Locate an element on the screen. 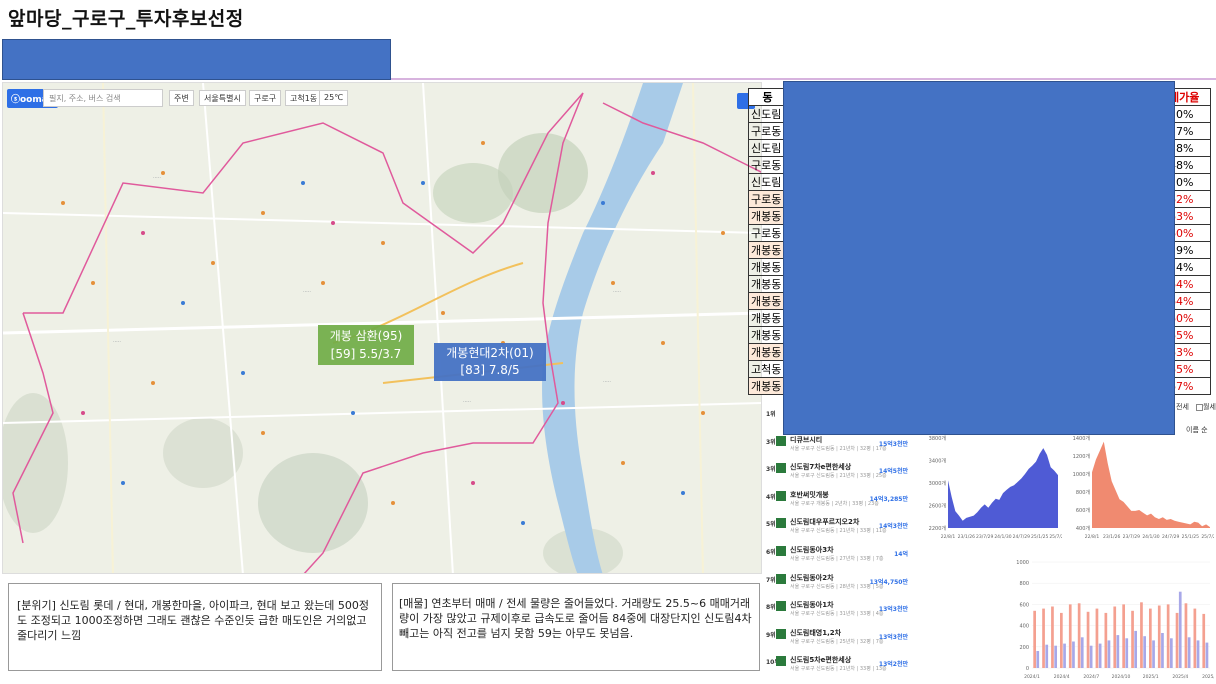 Image resolution: width=1216 pixels, height=684 pixels. map-tool-city: 서울특별시 is located at coordinates (222, 98).